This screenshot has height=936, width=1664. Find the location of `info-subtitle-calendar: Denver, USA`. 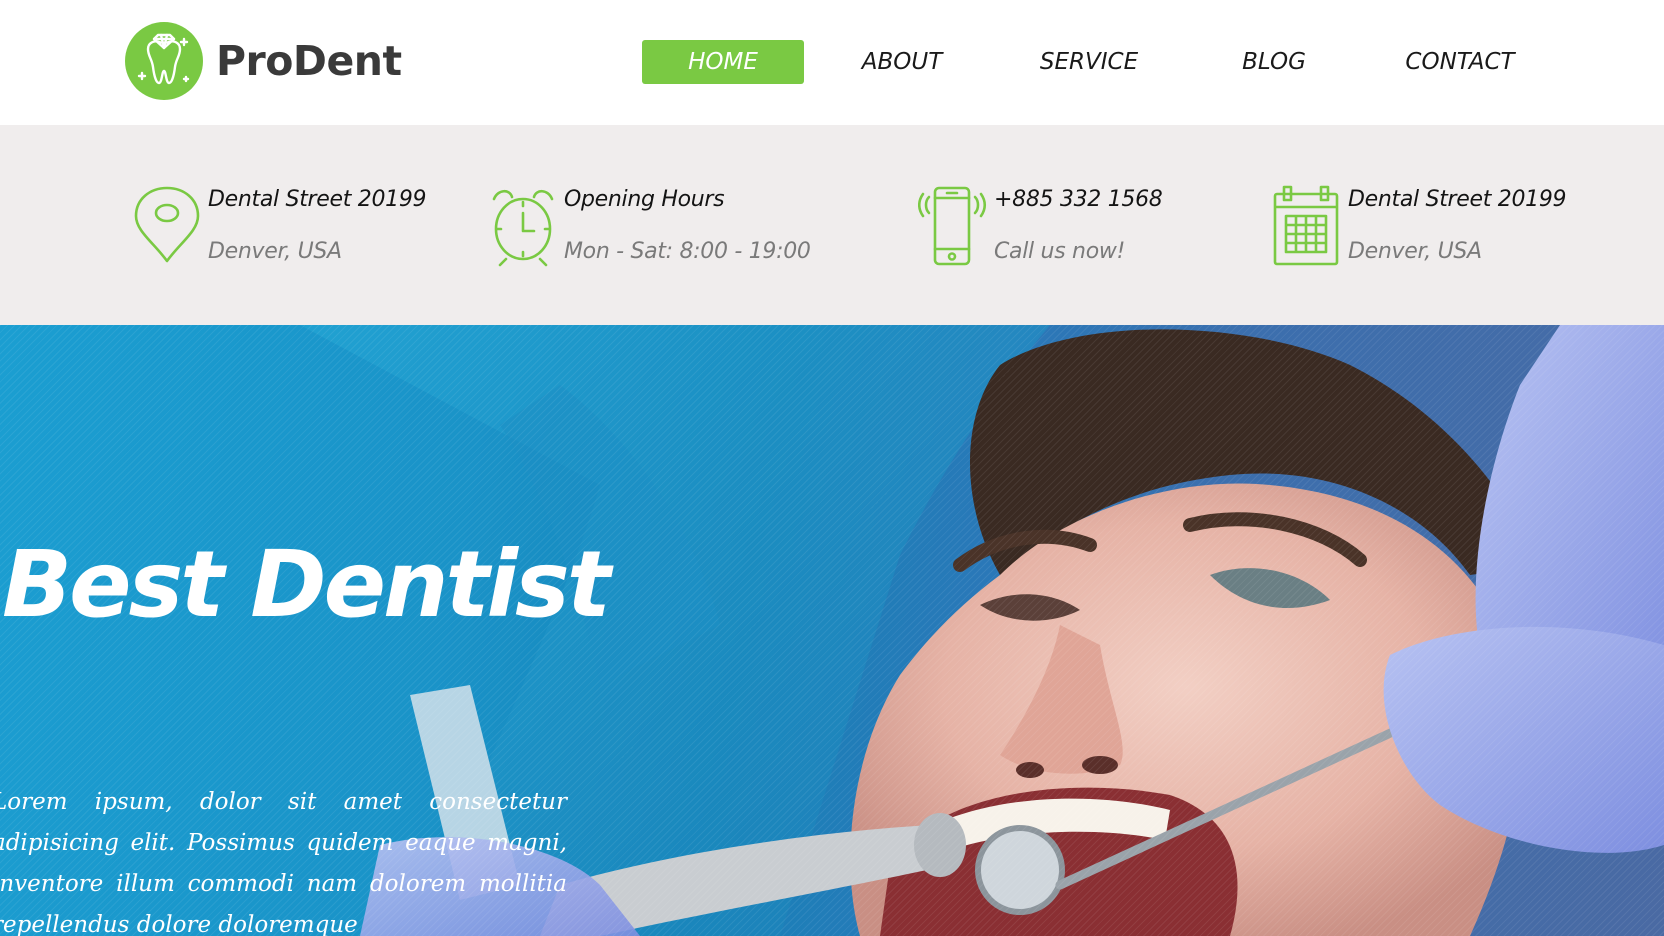

info-subtitle-calendar: Denver, USA is located at coordinates (1415, 251).